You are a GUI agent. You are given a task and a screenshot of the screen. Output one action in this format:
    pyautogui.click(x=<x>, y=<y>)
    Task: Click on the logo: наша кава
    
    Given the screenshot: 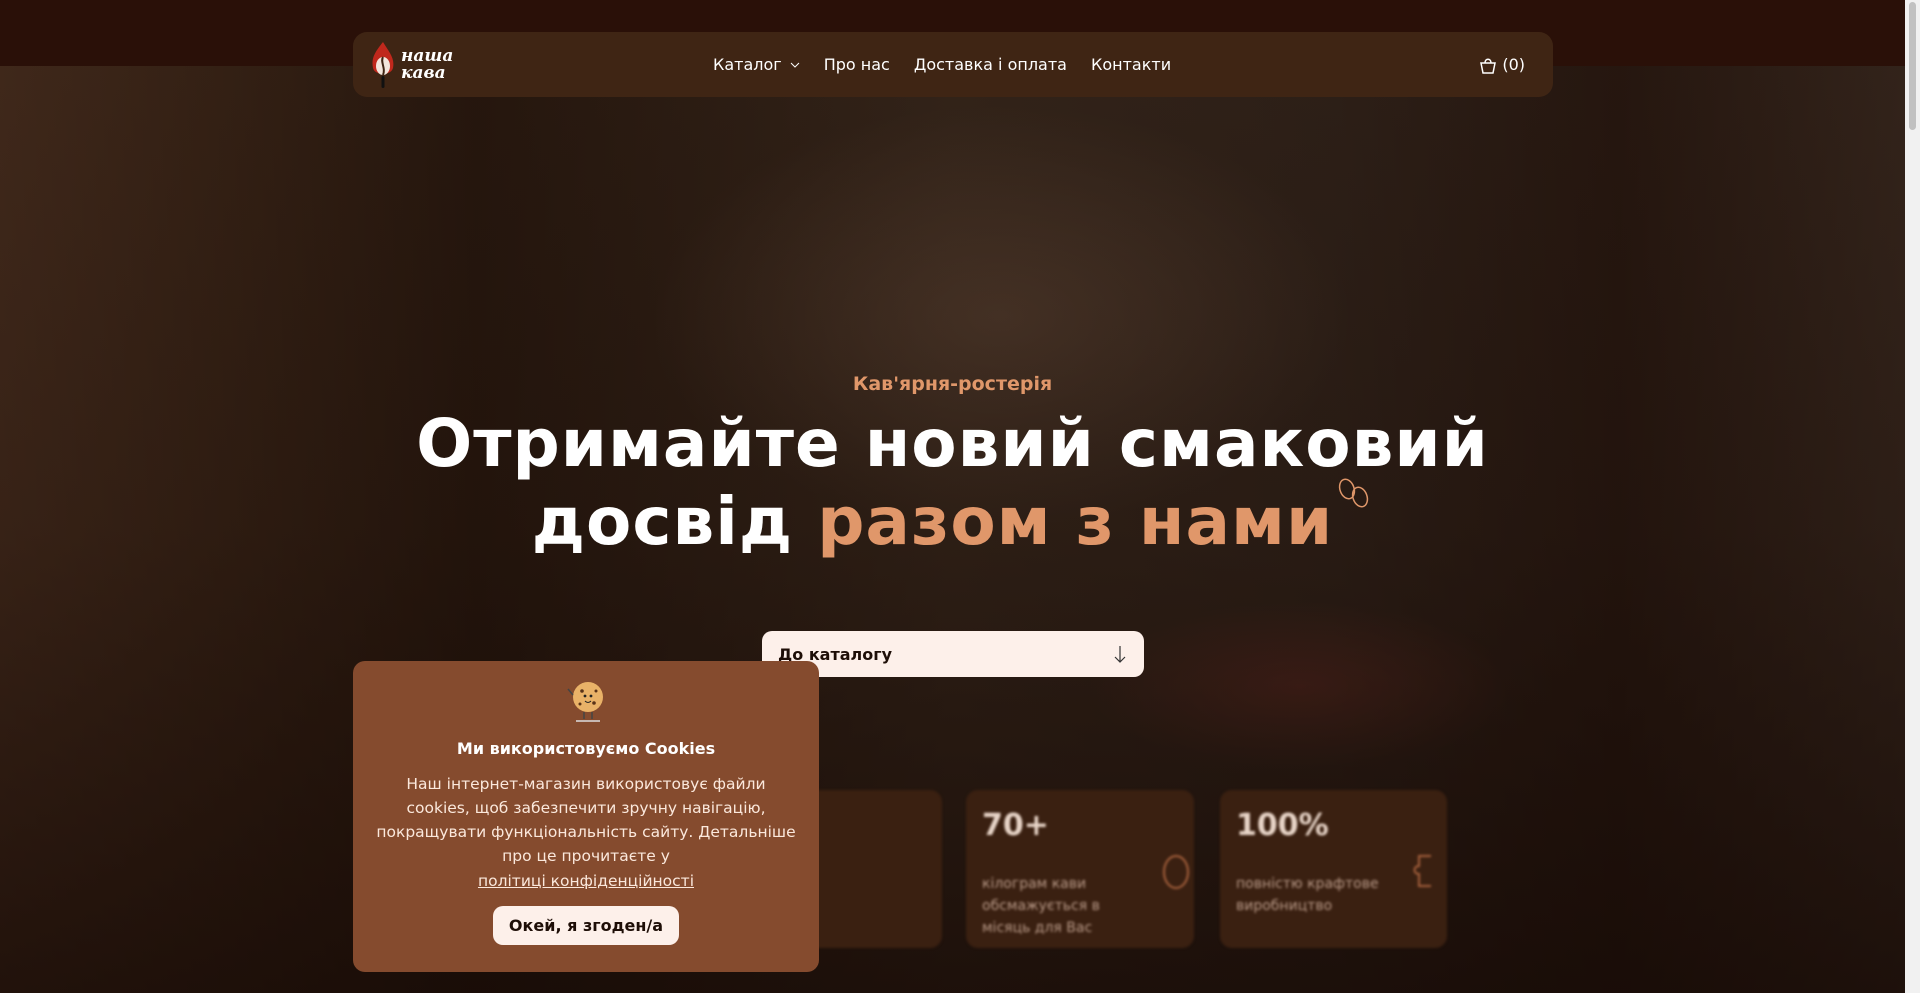 What is the action you would take?
    pyautogui.click(x=411, y=65)
    